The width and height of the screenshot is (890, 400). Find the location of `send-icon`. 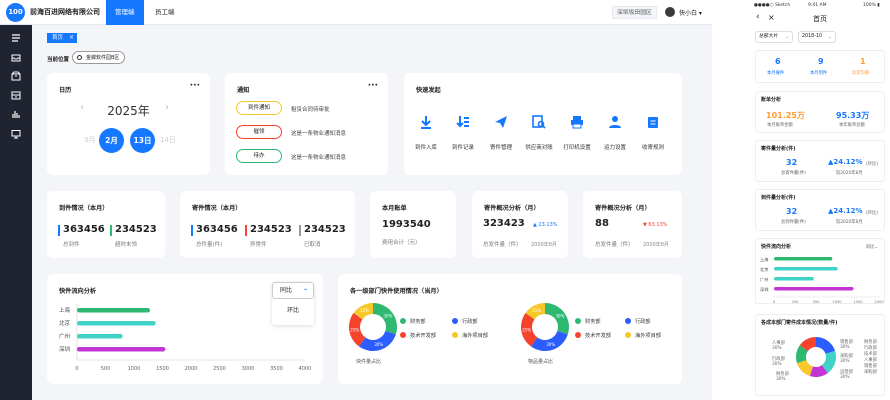

send-icon is located at coordinates (501, 122).